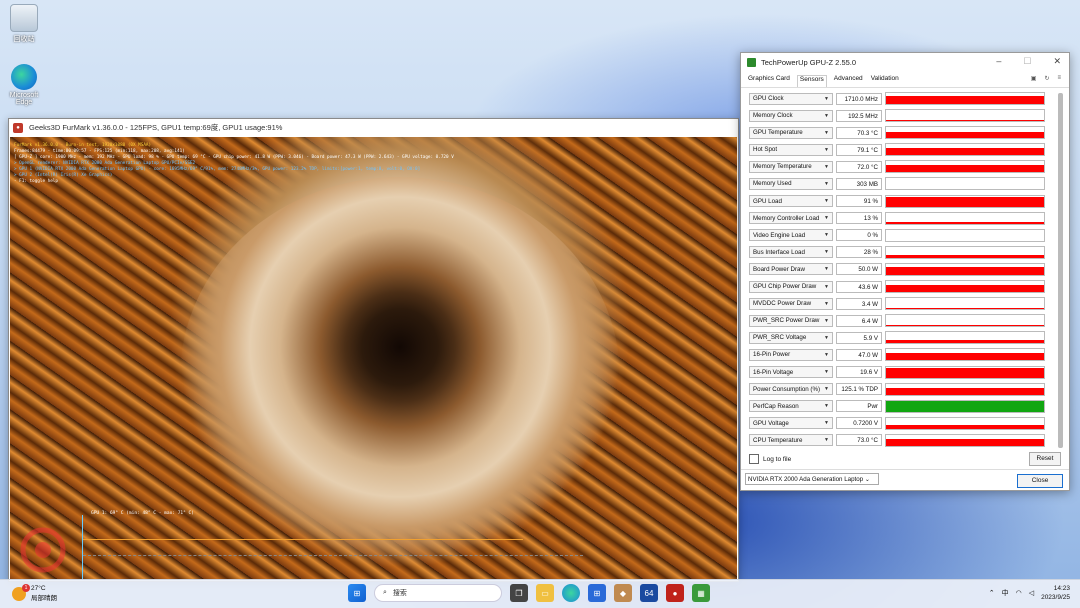  I want to click on sensor-name: GPU Load, so click(767, 201).